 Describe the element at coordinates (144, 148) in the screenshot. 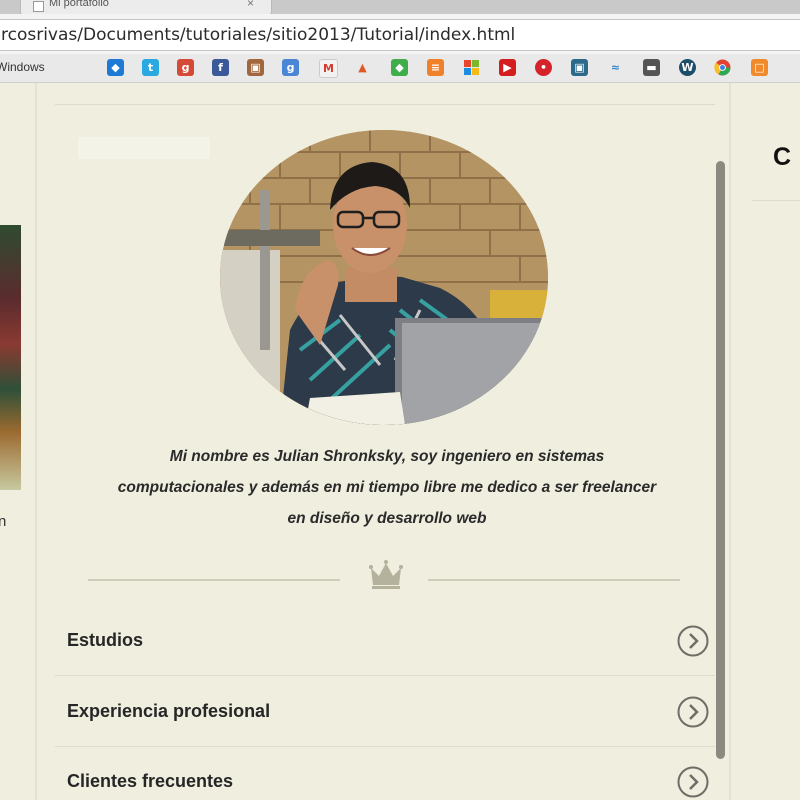

I see `faded-title-block` at that location.